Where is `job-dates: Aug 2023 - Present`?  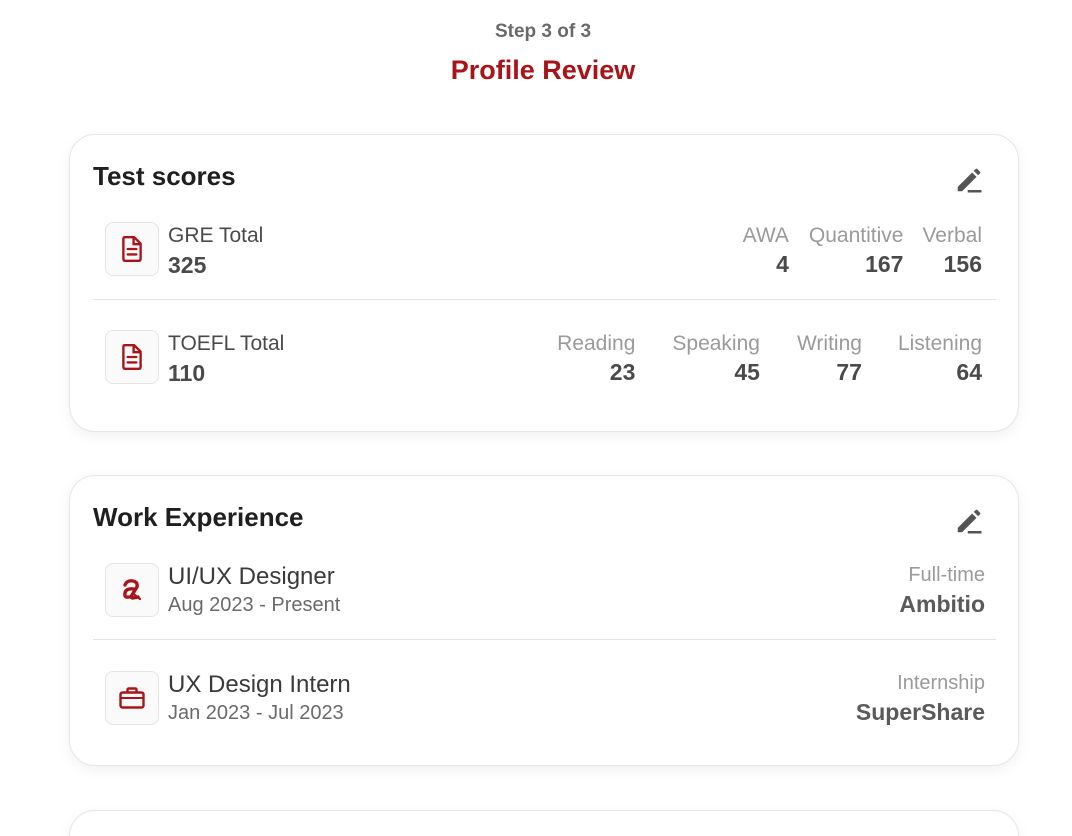
job-dates: Aug 2023 - Present is located at coordinates (254, 605).